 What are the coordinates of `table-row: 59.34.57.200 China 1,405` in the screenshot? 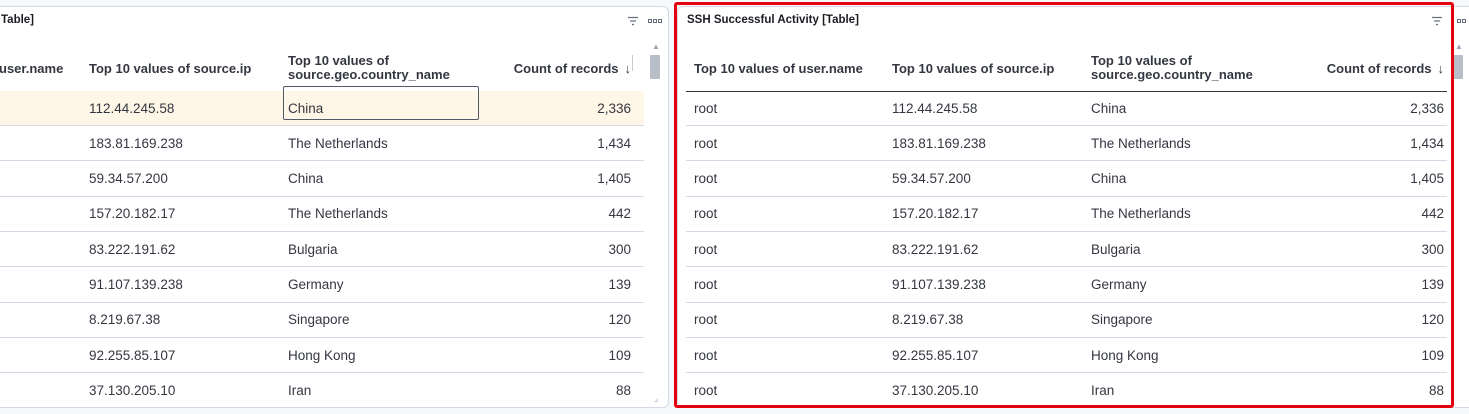 It's located at (322, 179).